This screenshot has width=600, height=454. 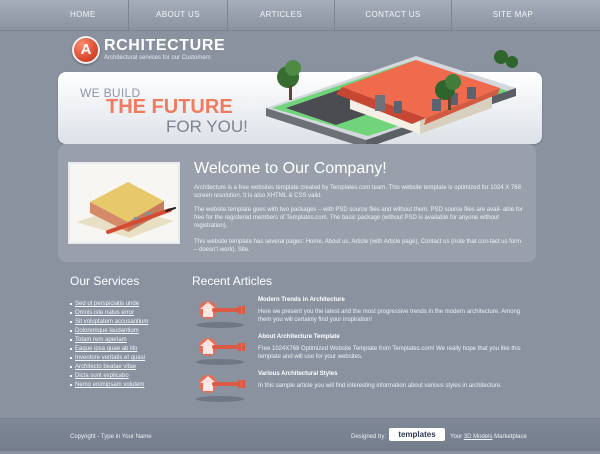 I want to click on footer-copyright: Copyright - Type in Your Name, so click(x=111, y=437).